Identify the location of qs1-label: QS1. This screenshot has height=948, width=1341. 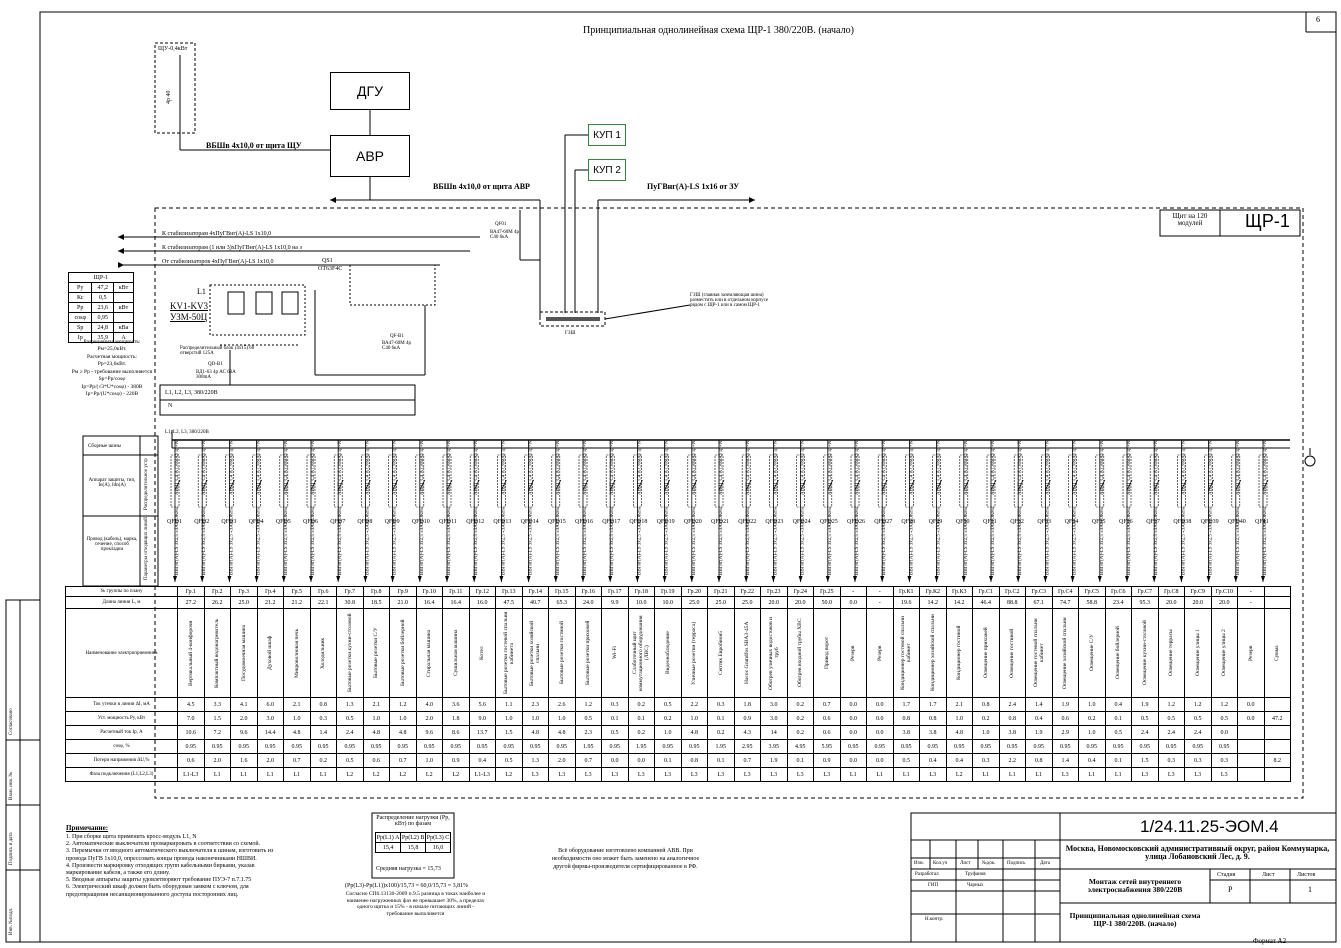
(327, 261).